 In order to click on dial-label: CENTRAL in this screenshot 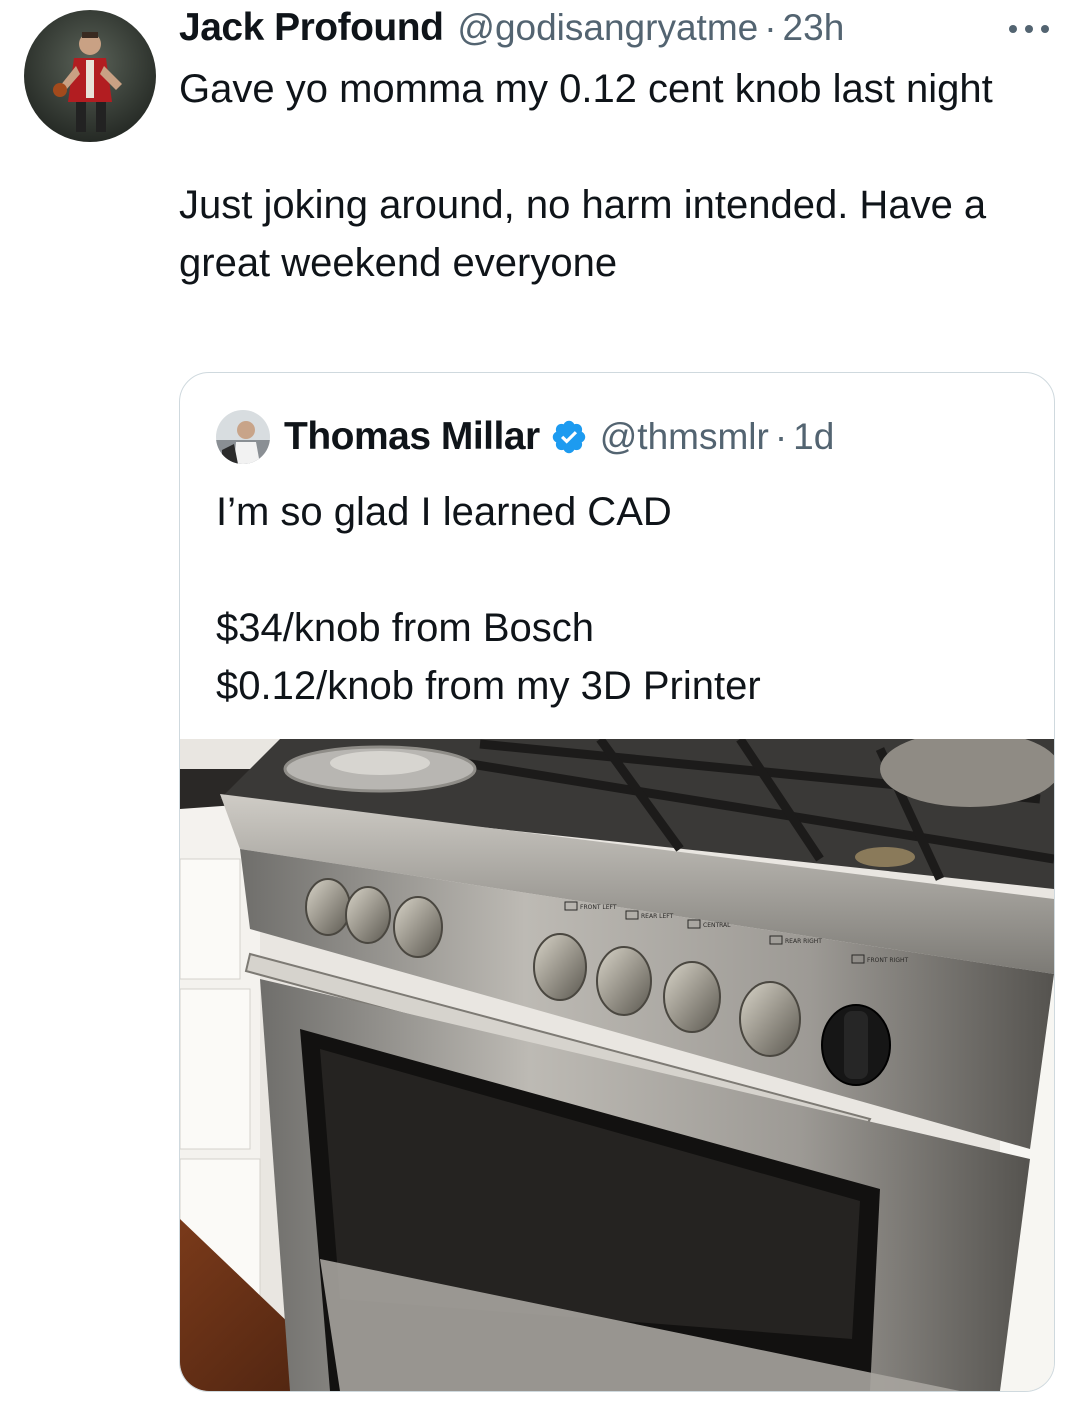, I will do `click(717, 925)`.